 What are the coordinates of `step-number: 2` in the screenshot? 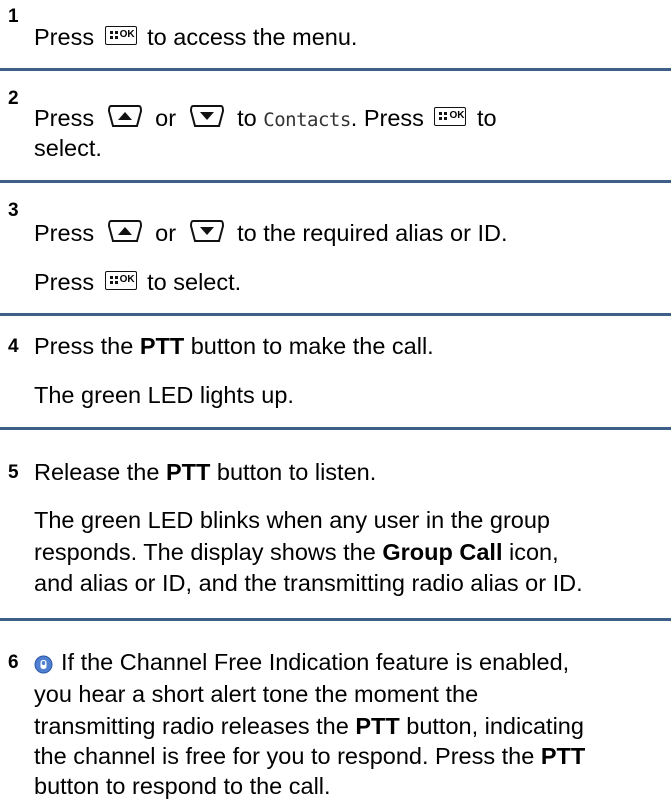 It's located at (13, 98).